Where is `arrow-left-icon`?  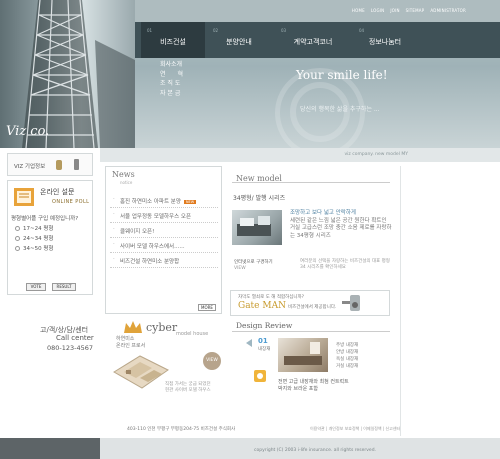 arrow-left-icon is located at coordinates (249, 343).